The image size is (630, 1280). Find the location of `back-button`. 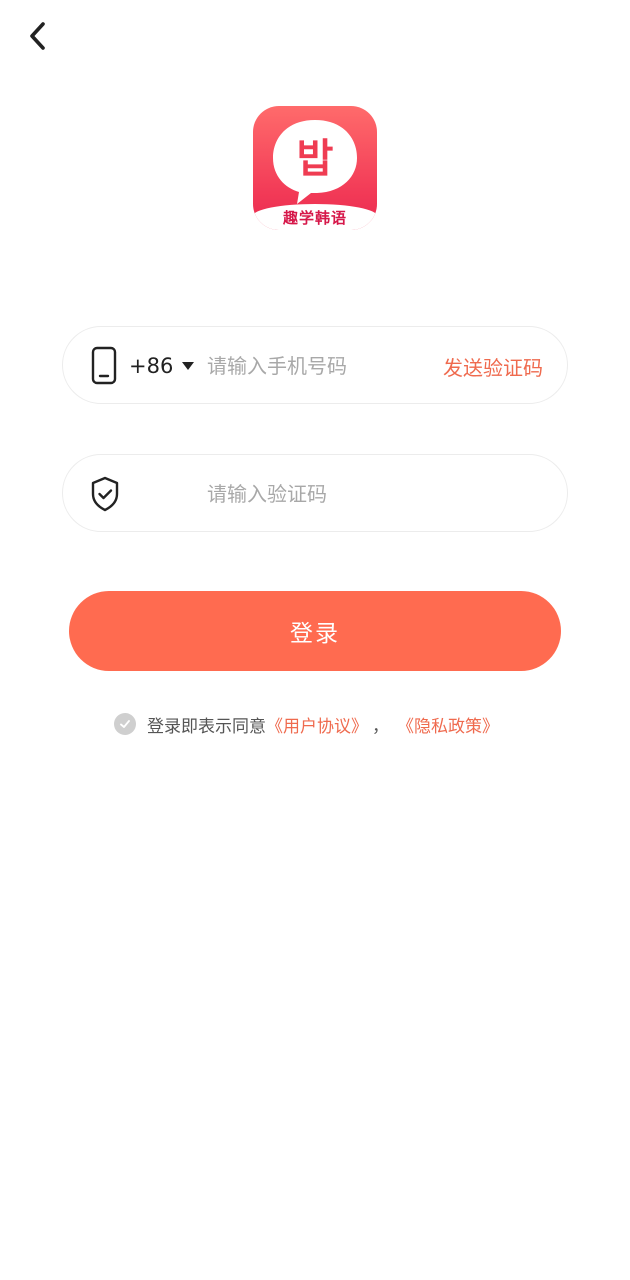

back-button is located at coordinates (38, 36).